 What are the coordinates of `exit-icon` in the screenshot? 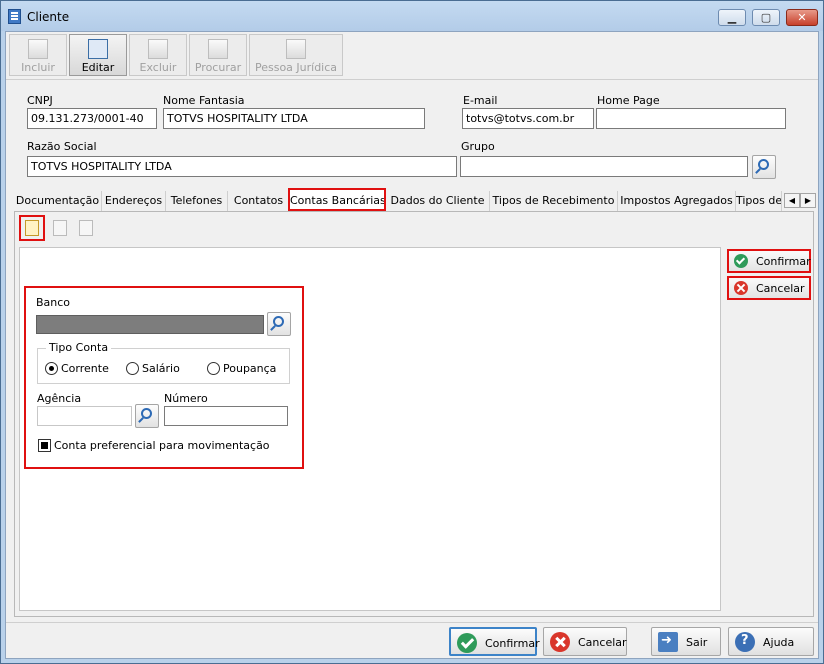 It's located at (668, 642).